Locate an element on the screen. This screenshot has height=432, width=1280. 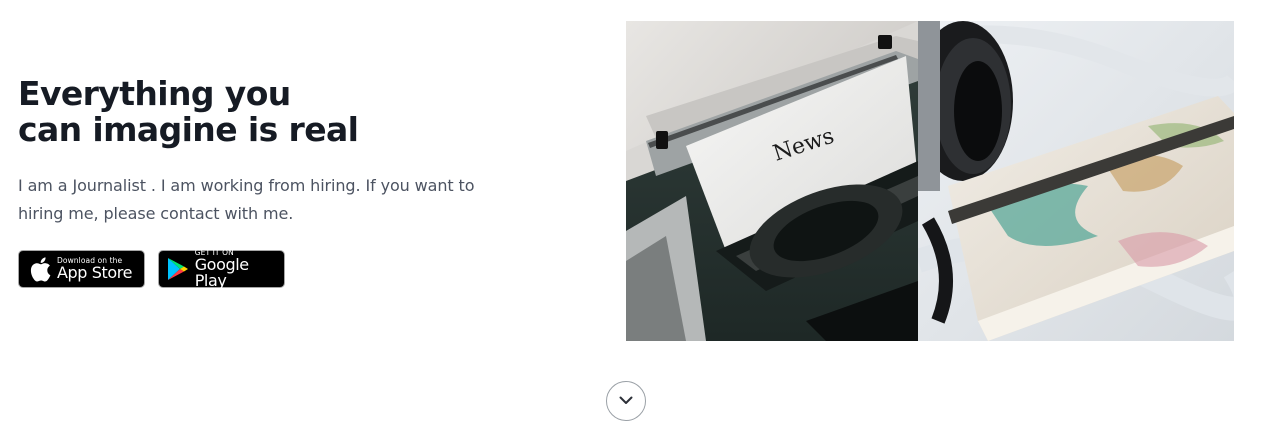
scroll-down-button is located at coordinates (626, 401).